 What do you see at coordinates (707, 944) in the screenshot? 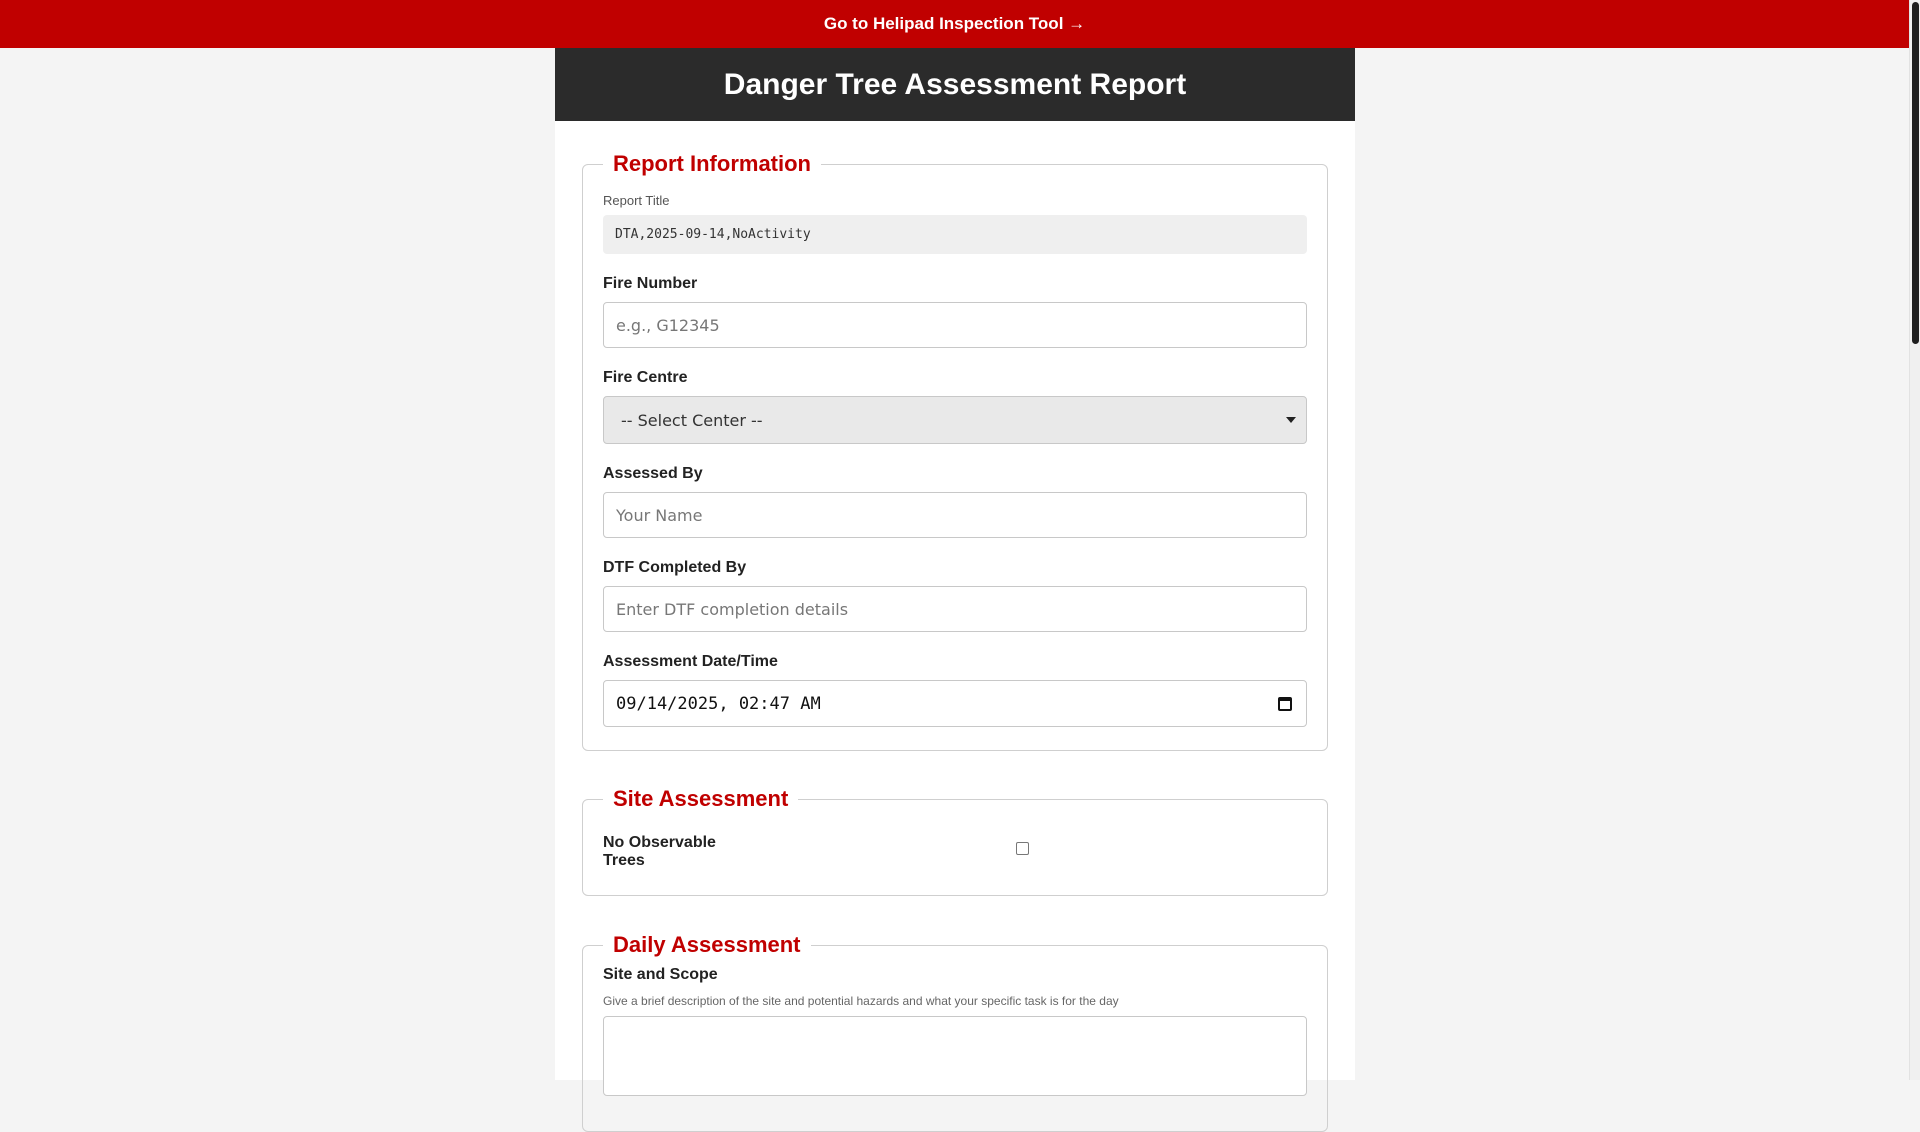
I see `section-legend-daily-assessment: Daily Assessment` at bounding box center [707, 944].